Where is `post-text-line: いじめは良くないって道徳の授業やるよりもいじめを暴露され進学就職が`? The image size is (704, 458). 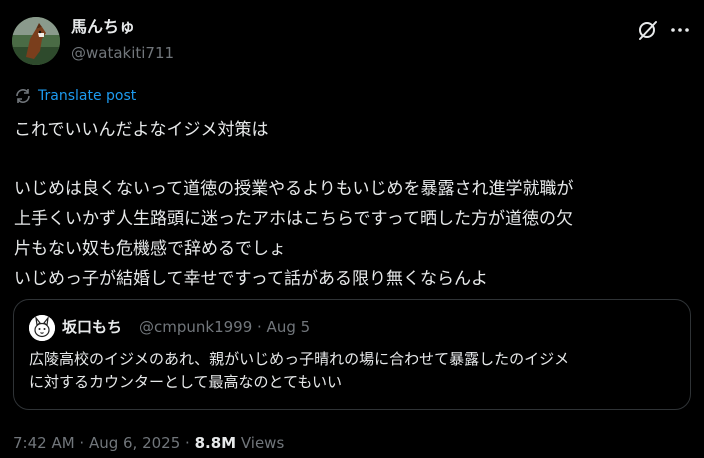
post-text-line: いじめは良くないって道徳の授業やるよりもいじめを暴露され進学就職が is located at coordinates (294, 189).